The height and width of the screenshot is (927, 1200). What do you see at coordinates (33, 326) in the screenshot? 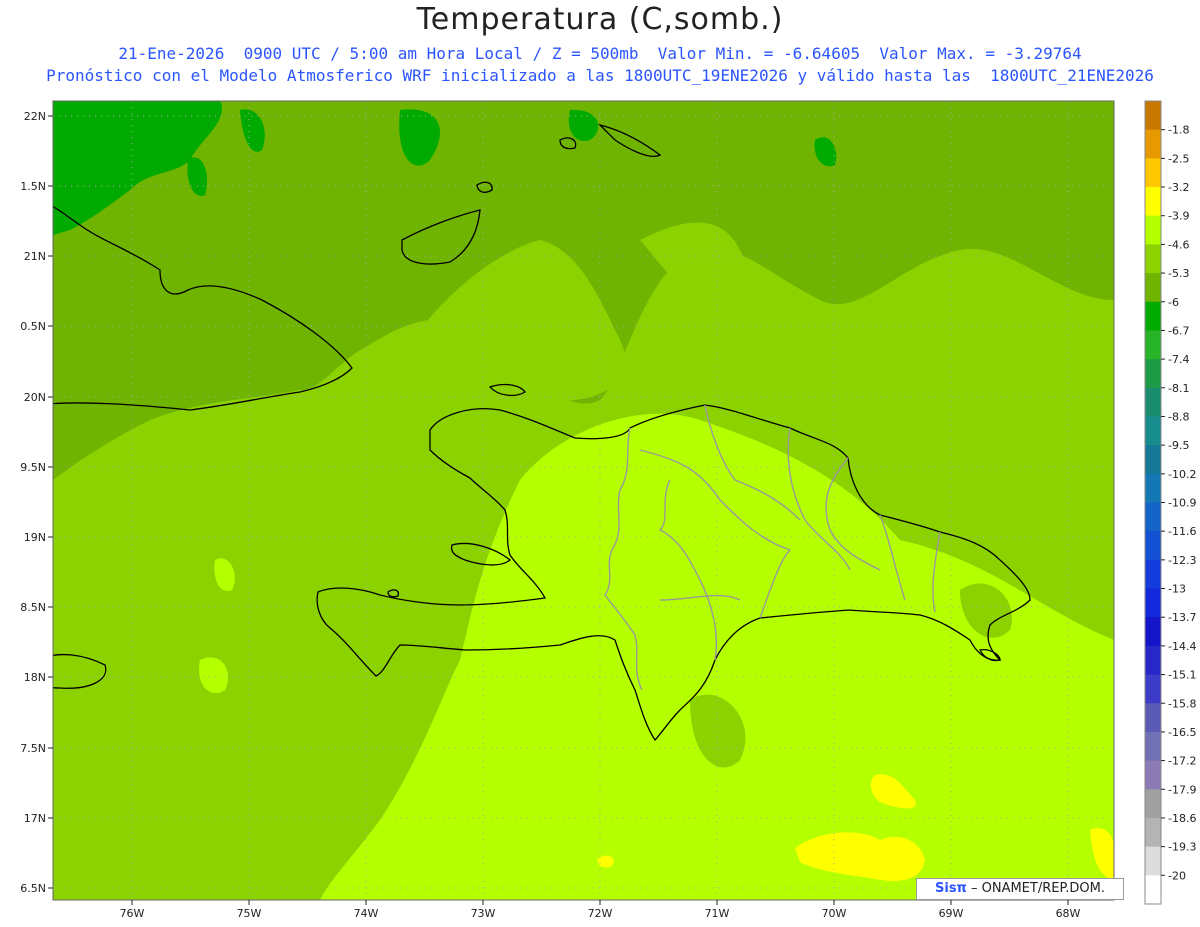
I see `lat-label: 0.5N` at bounding box center [33, 326].